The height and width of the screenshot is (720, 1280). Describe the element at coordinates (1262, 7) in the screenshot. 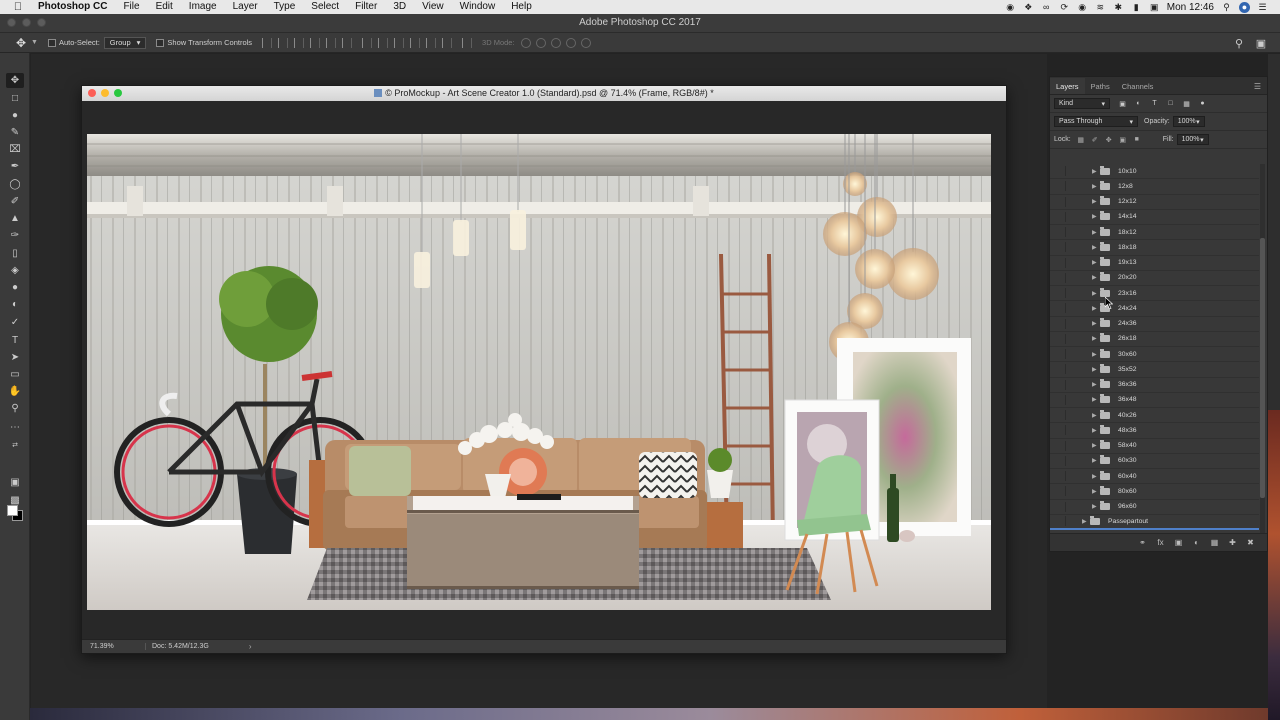

I see `list-icon: ☰` at that location.